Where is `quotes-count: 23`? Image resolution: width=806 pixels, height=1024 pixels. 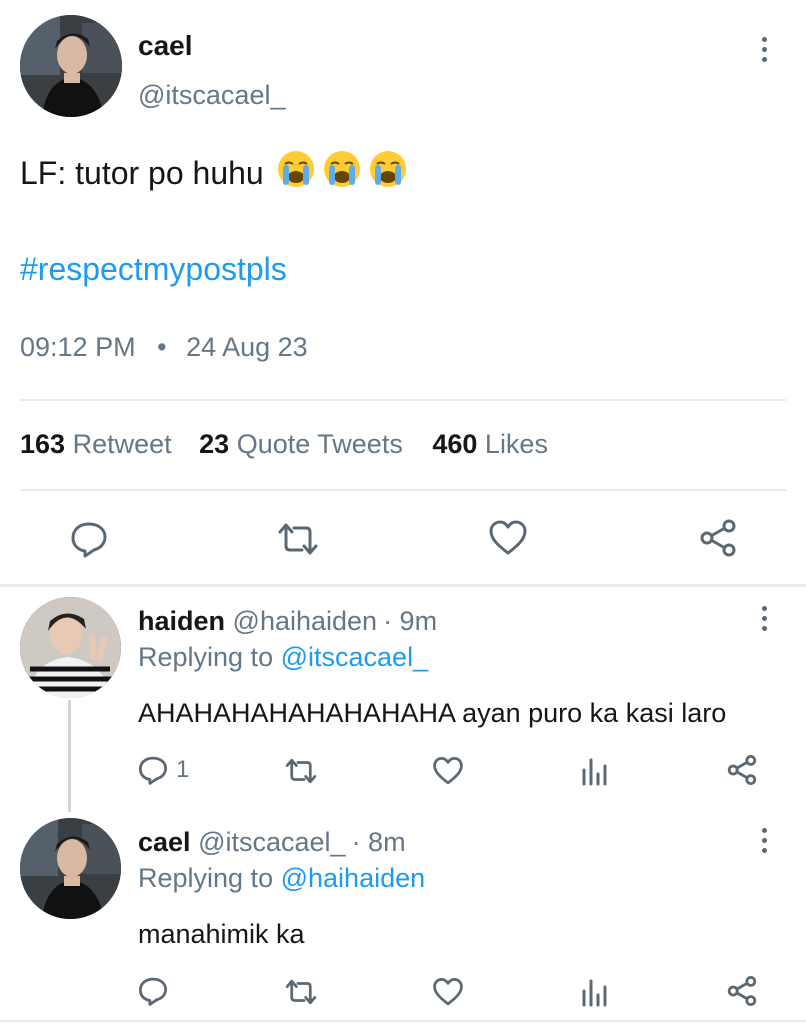
quotes-count: 23 is located at coordinates (214, 444).